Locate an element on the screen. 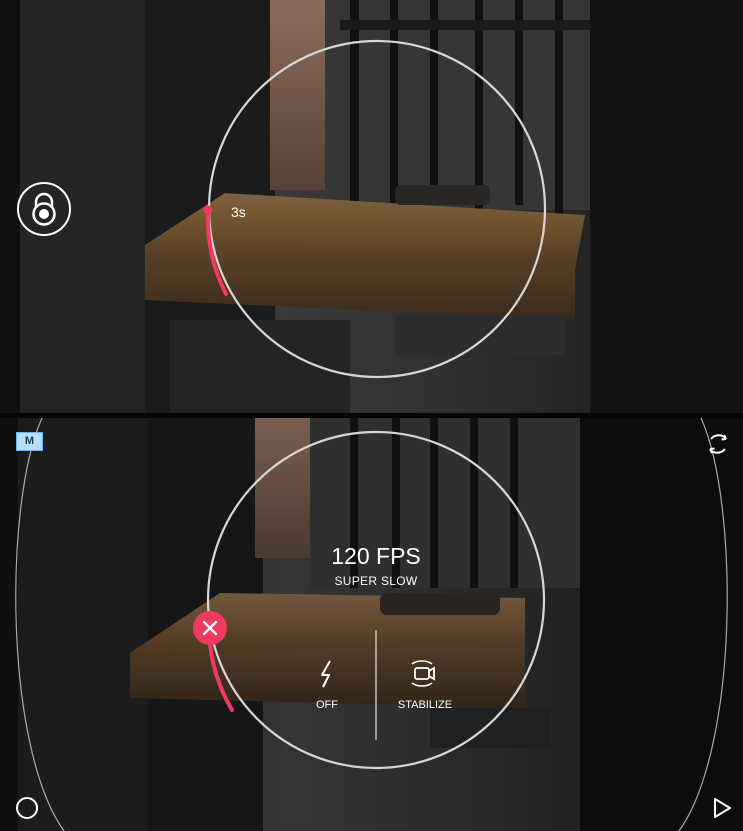  lock-icon is located at coordinates (44, 209).